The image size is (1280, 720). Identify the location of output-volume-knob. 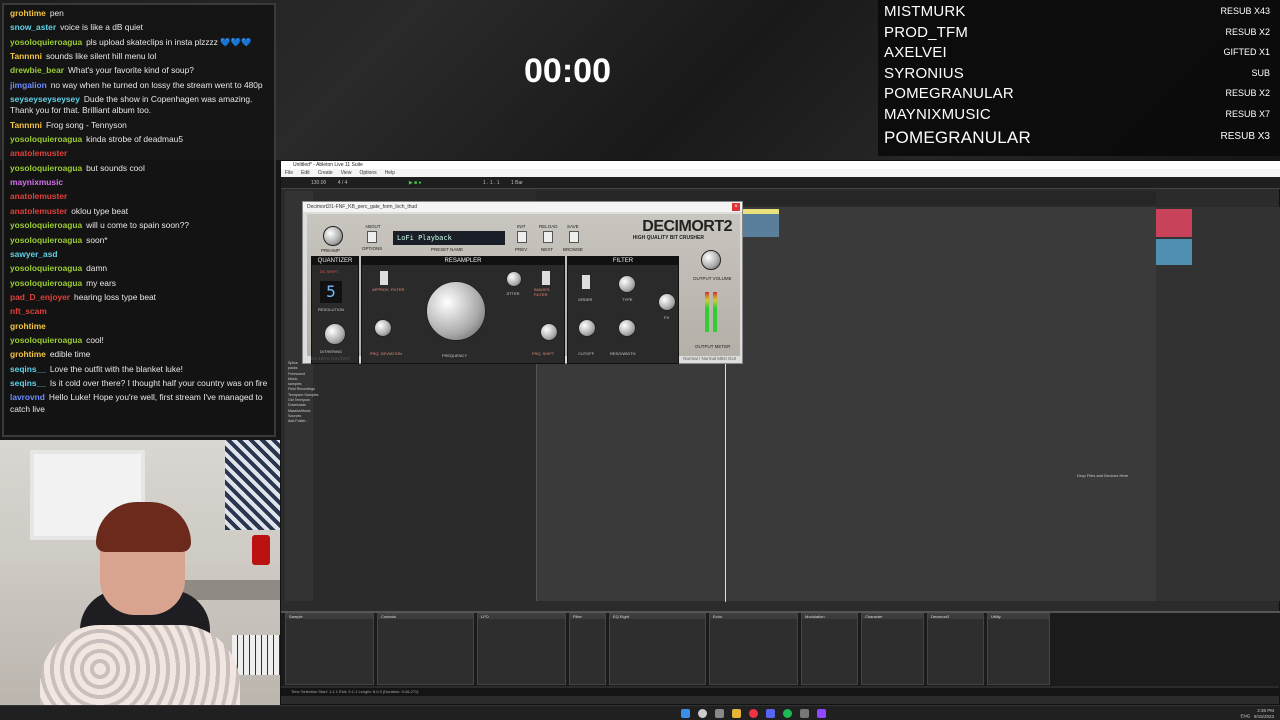
(711, 260).